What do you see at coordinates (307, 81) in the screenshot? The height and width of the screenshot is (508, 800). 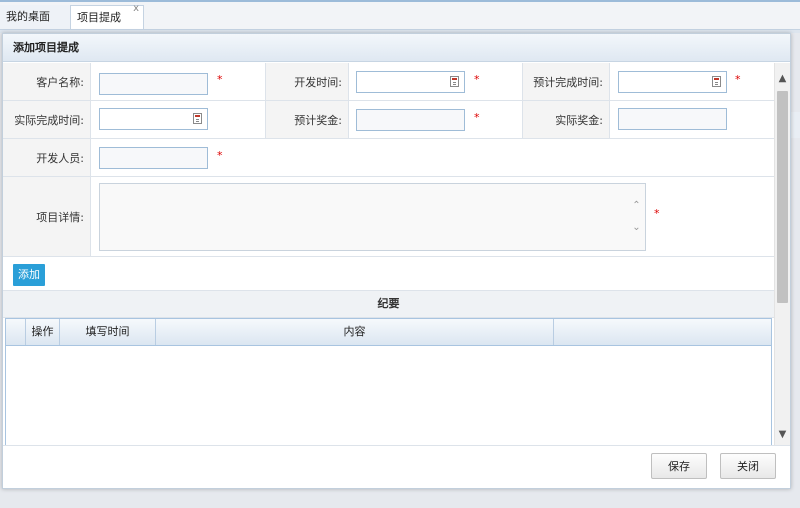 I see `dev-time-label: 开发时间:` at bounding box center [307, 81].